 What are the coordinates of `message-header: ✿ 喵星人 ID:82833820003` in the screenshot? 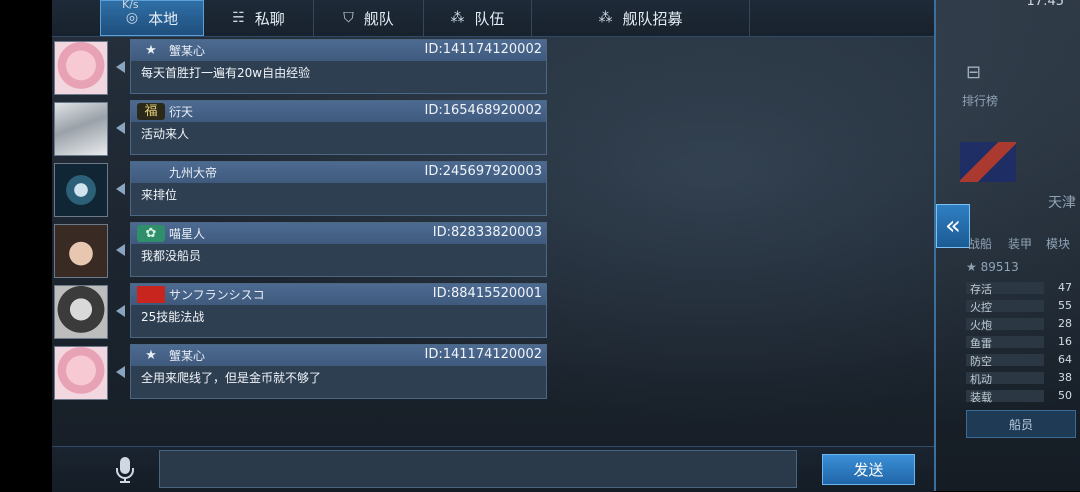 It's located at (338, 233).